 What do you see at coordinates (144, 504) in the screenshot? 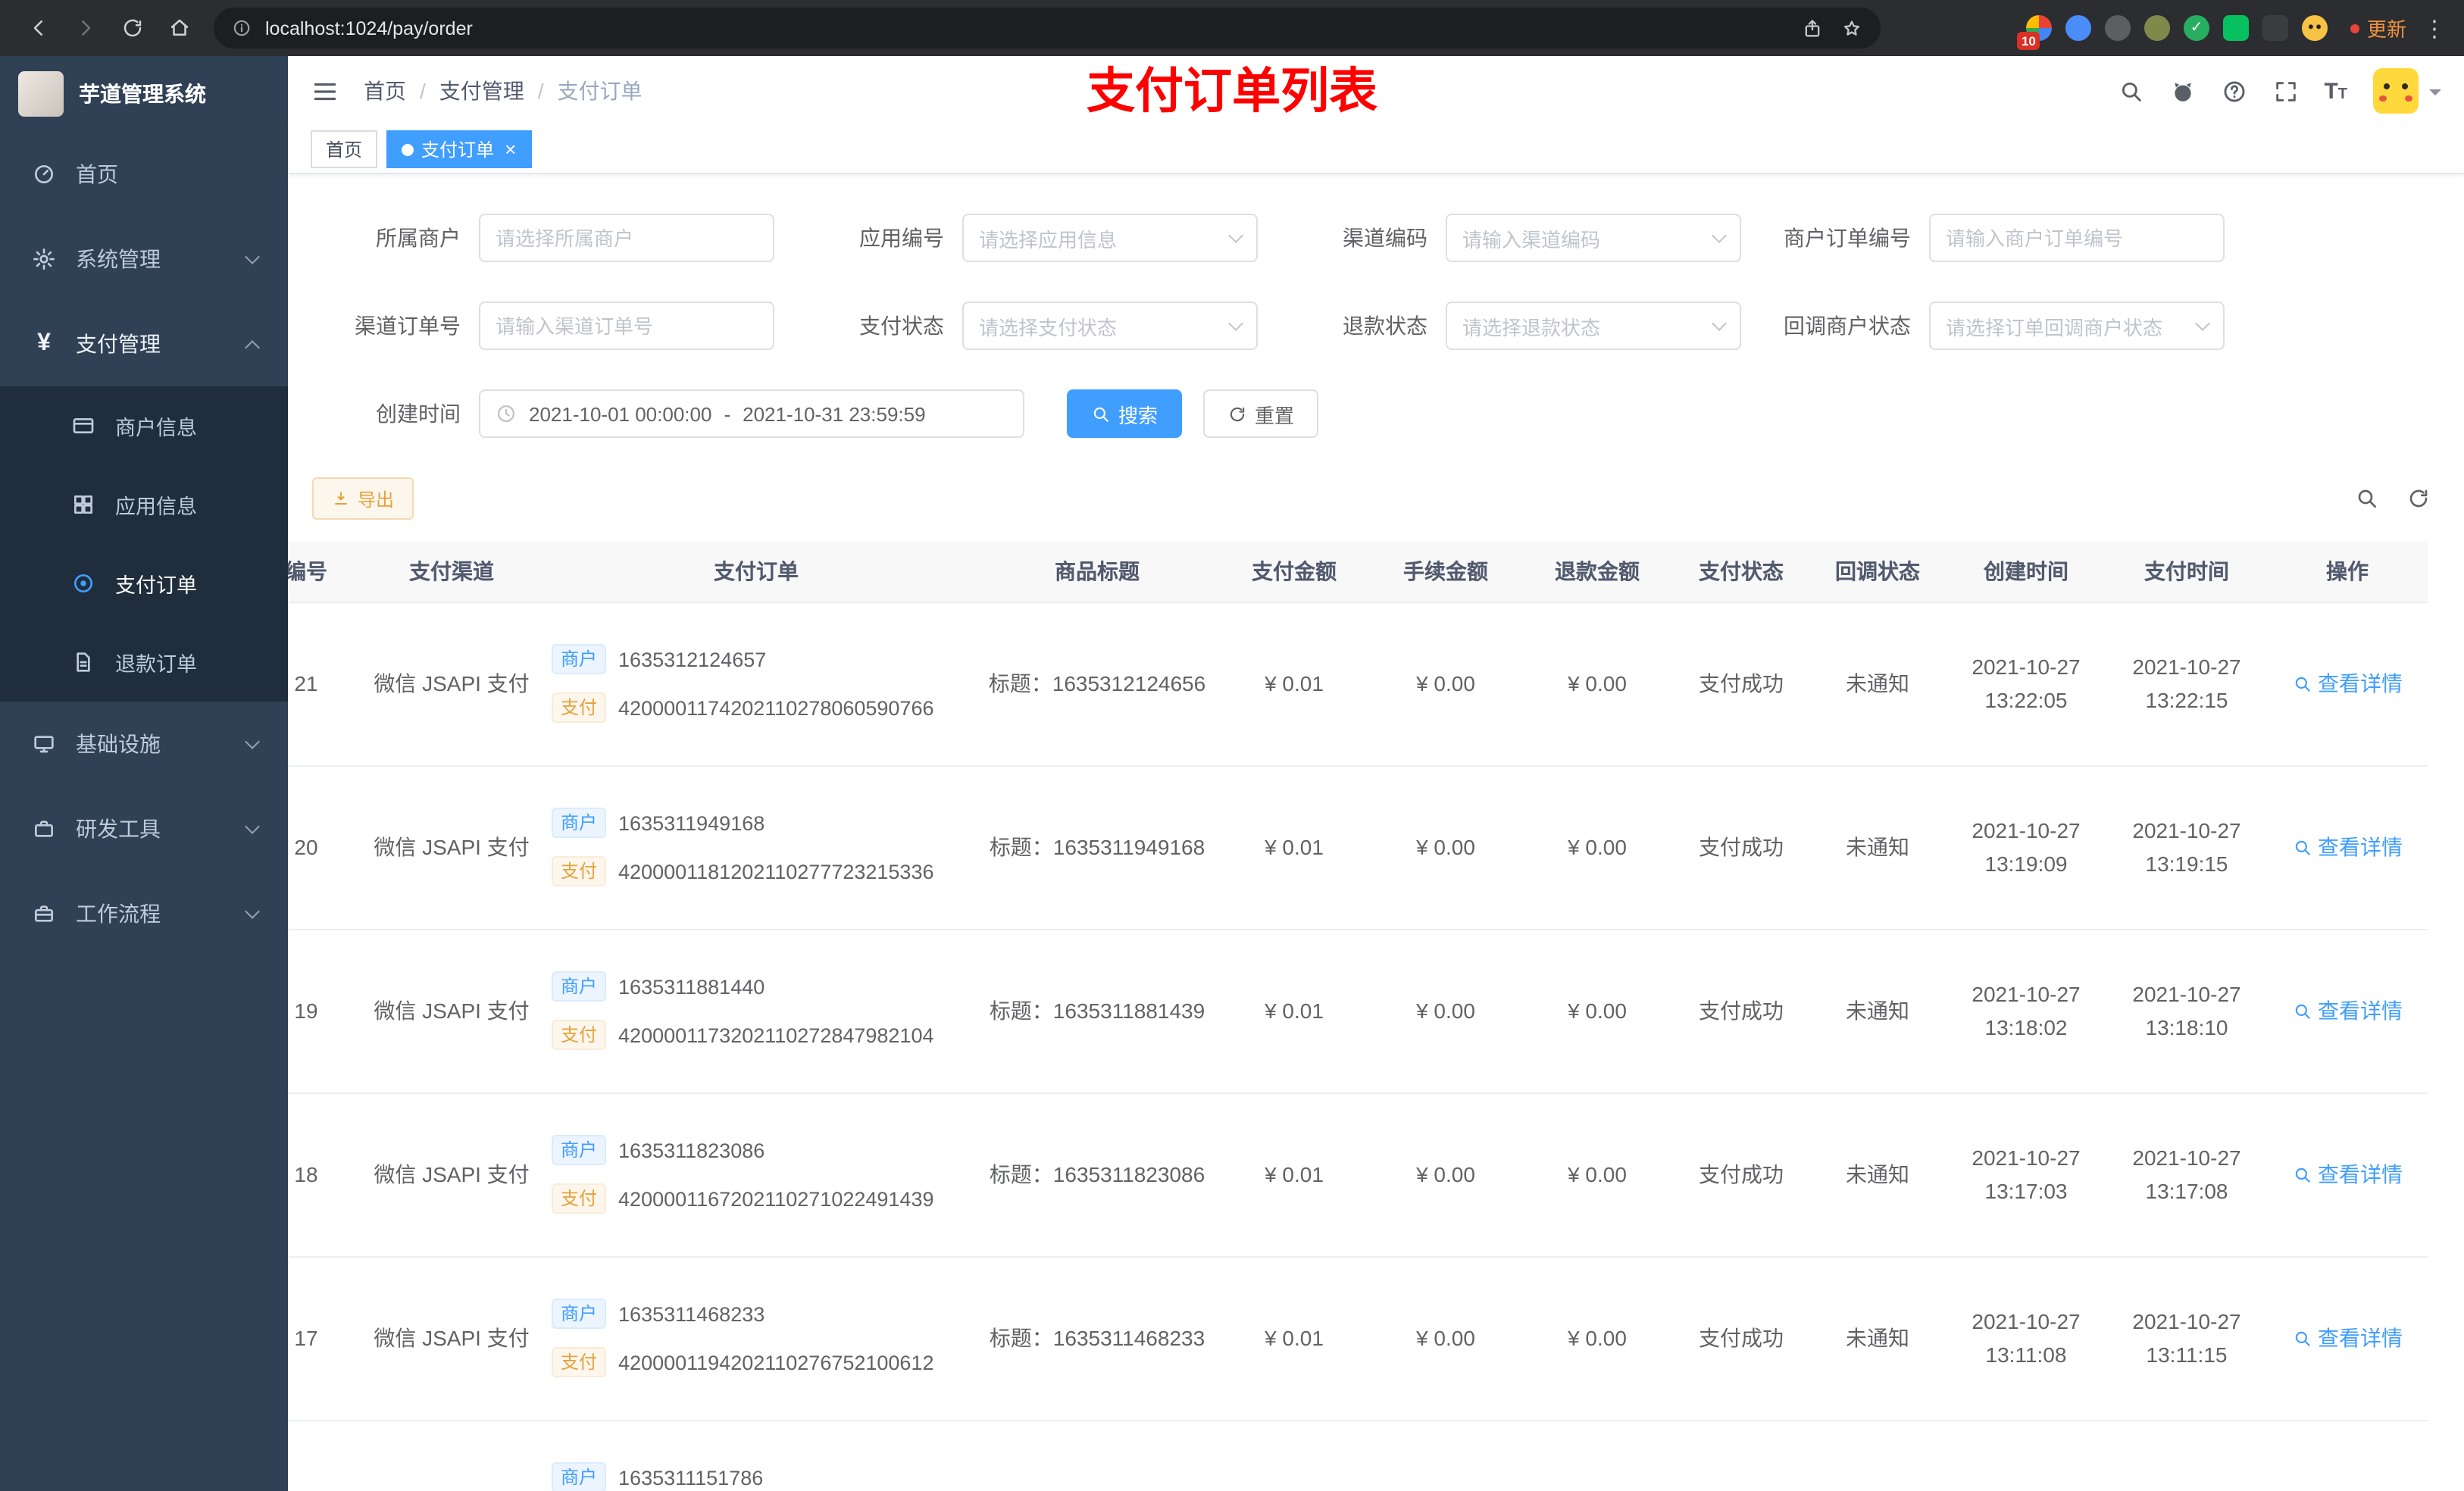
I see `sidebar-item-app-info: 应用信息` at bounding box center [144, 504].